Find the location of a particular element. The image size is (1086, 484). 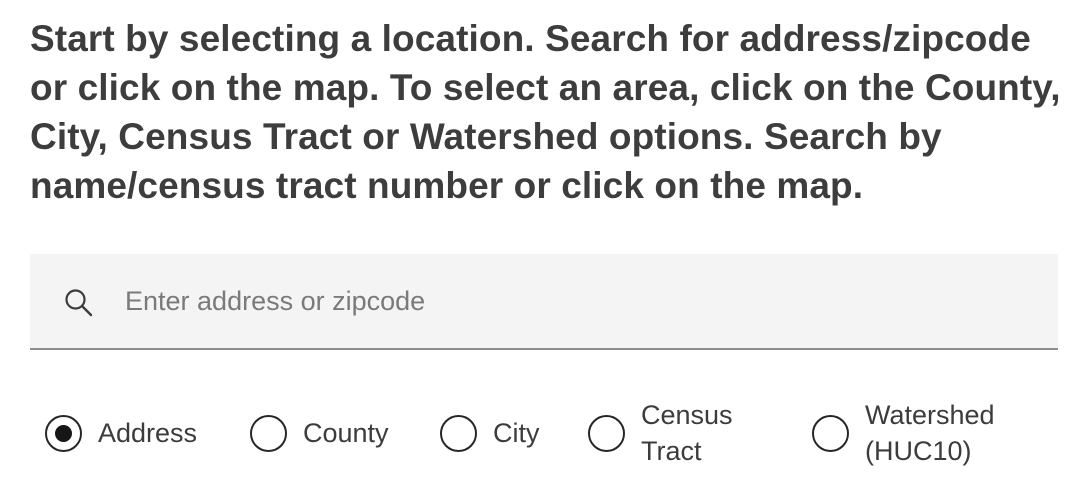

radio-button-watershed is located at coordinates (830, 433).